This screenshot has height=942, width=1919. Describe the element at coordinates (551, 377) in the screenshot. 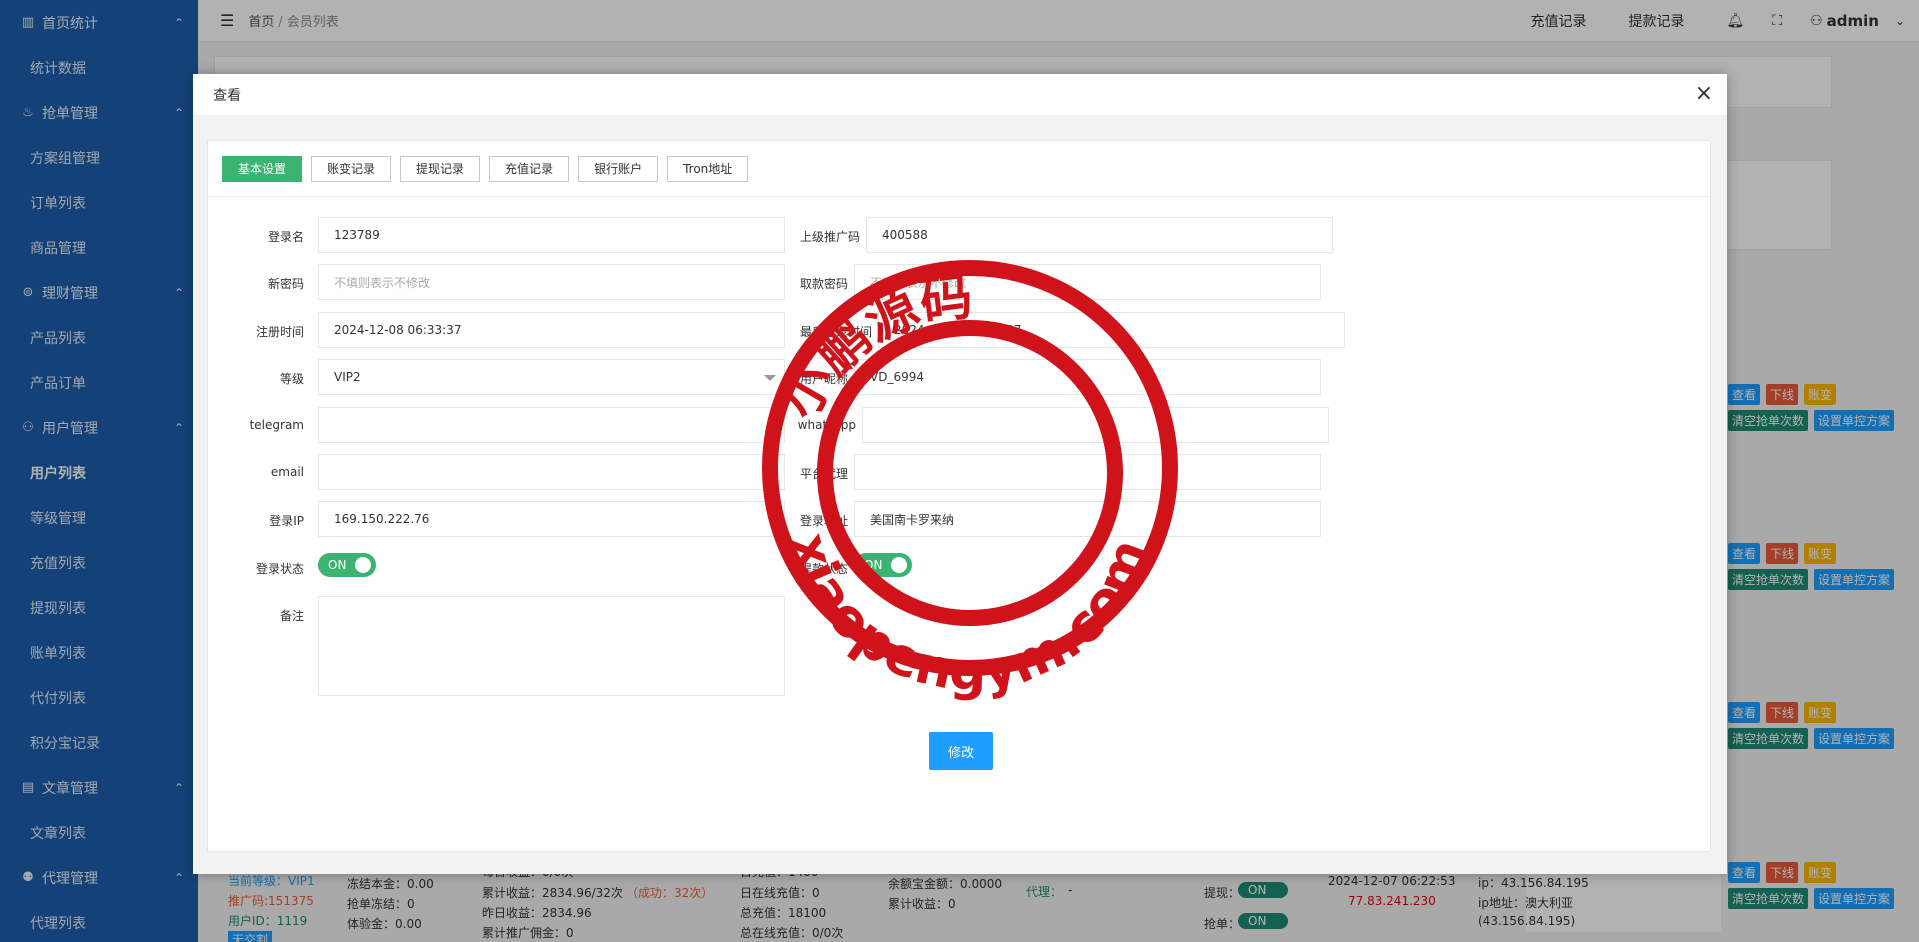

I see `level-select: VIP2` at that location.